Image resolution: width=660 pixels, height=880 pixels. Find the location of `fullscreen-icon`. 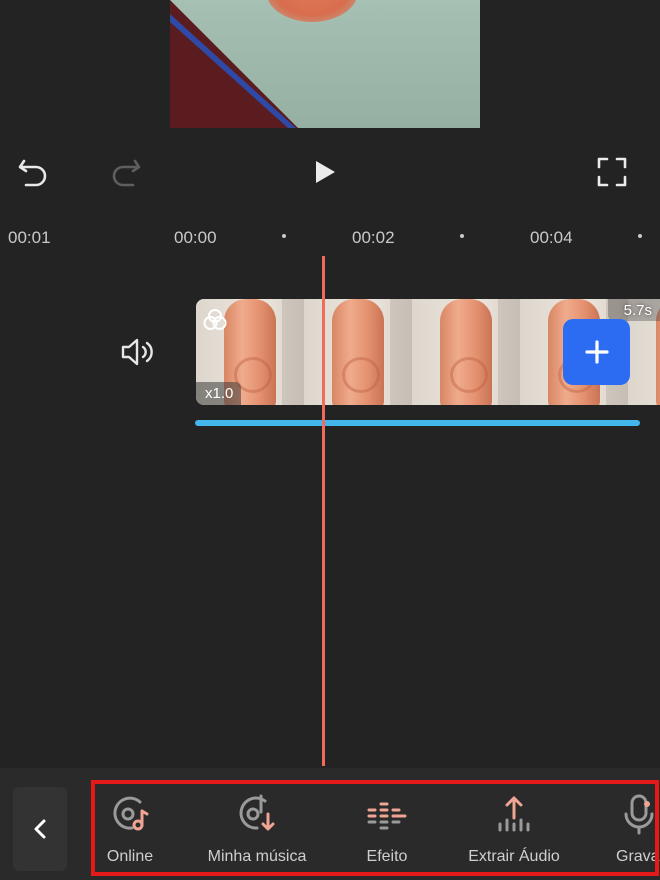

fullscreen-icon is located at coordinates (612, 172).